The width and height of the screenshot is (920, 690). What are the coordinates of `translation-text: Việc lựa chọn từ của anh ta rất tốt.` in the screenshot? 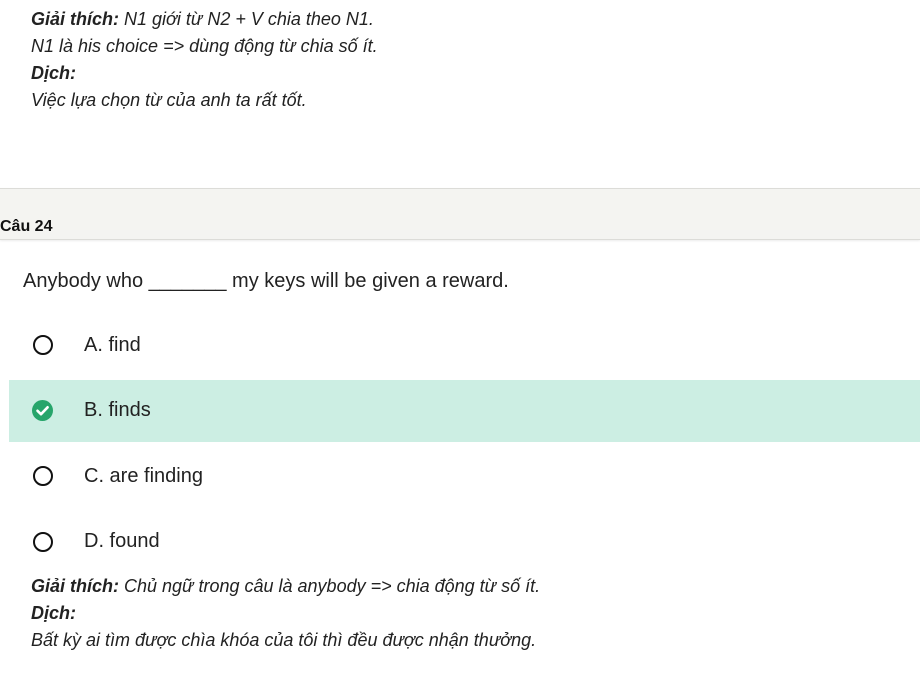 It's located at (169, 100).